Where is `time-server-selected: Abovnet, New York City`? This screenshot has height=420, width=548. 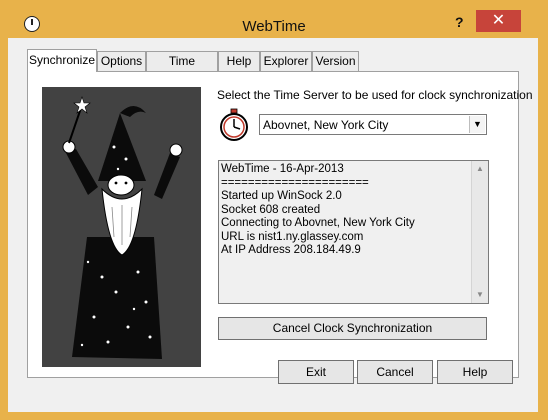
time-server-selected: Abovnet, New York City is located at coordinates (326, 125).